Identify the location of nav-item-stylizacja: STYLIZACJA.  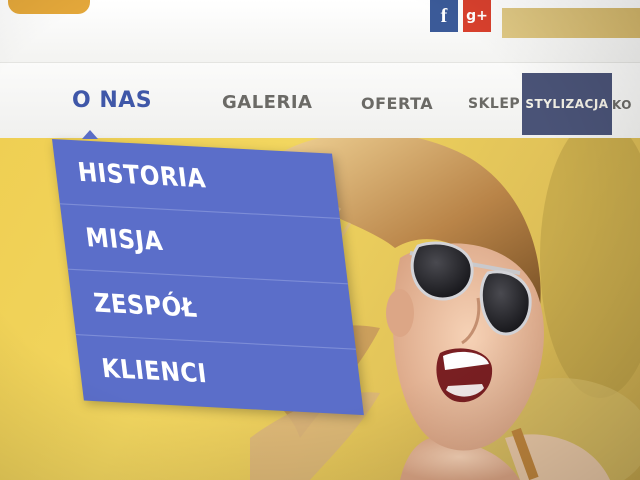
(567, 104).